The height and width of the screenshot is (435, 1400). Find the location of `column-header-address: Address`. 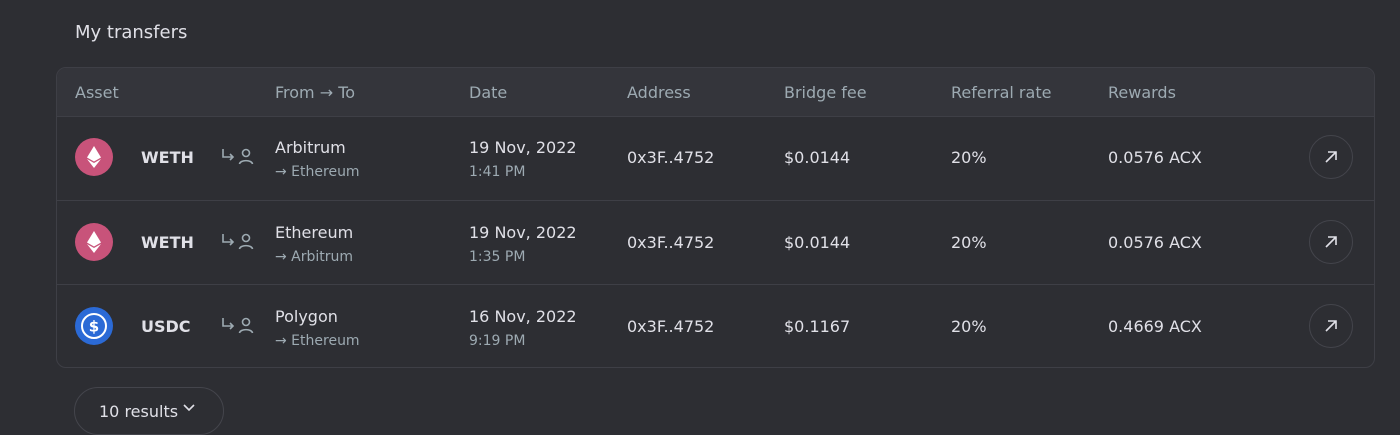

column-header-address: Address is located at coordinates (659, 92).